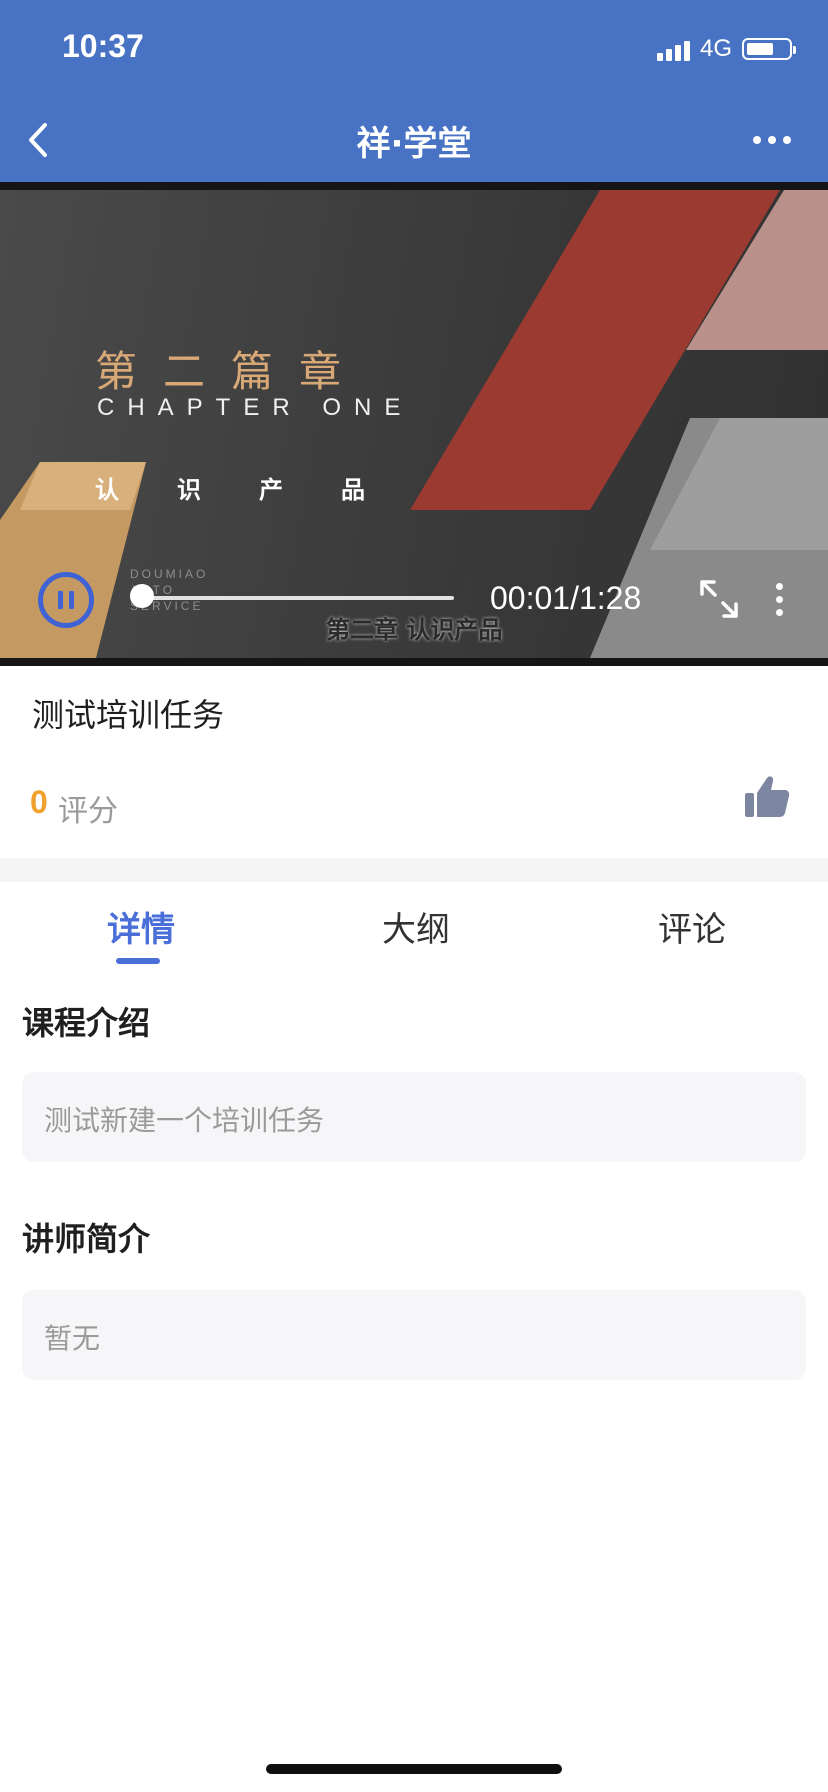  What do you see at coordinates (566, 598) in the screenshot?
I see `time-display: 00:01/1:28` at bounding box center [566, 598].